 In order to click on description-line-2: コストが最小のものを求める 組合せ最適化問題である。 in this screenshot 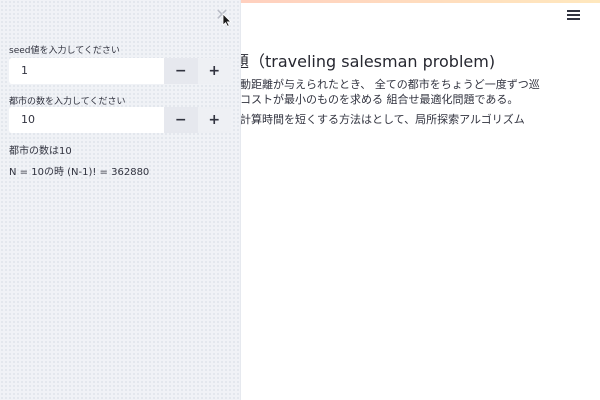, I will do `click(379, 99)`.